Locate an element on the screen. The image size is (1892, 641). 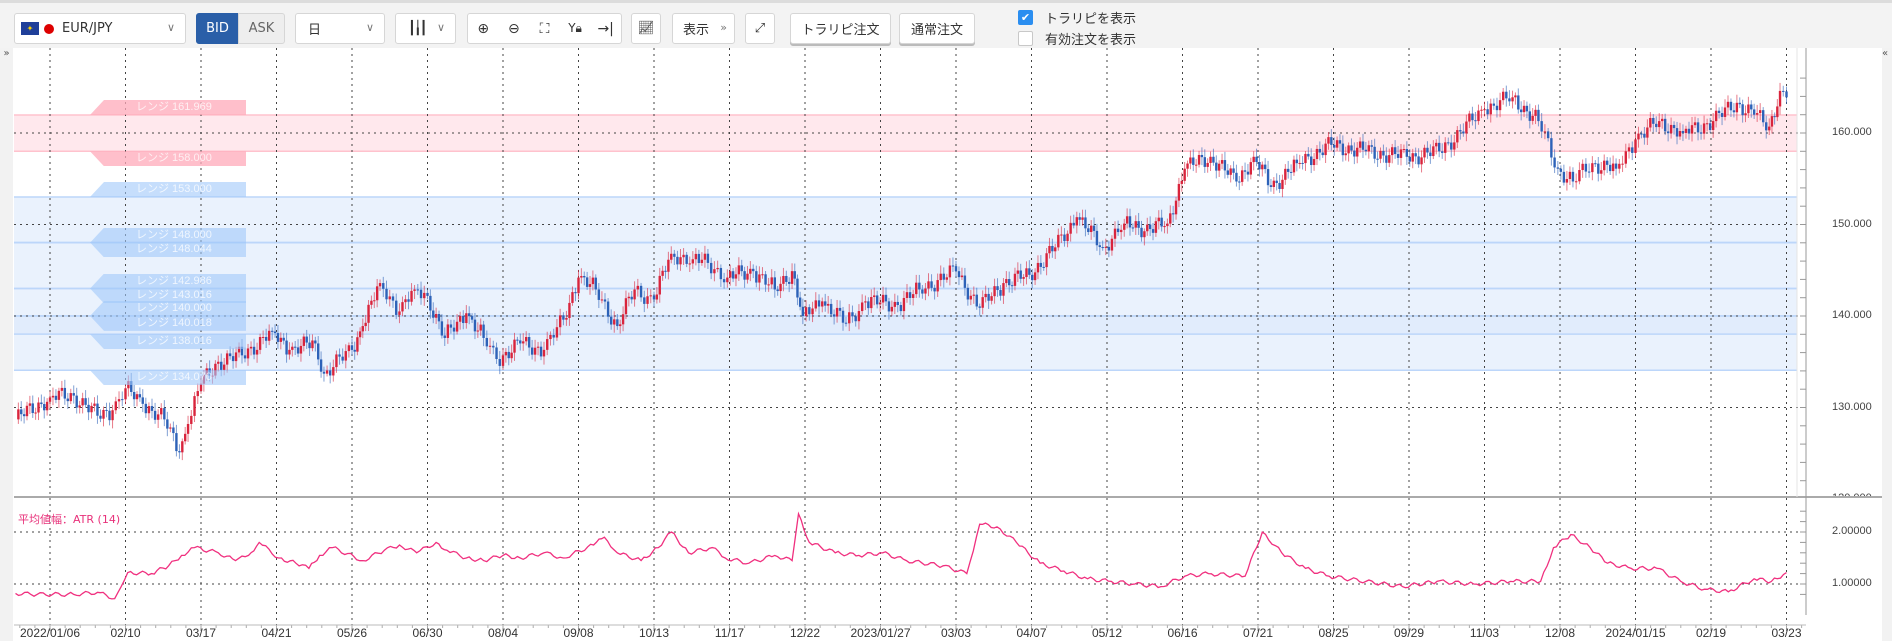
date-tick-label: 03/03 is located at coordinates (956, 633).